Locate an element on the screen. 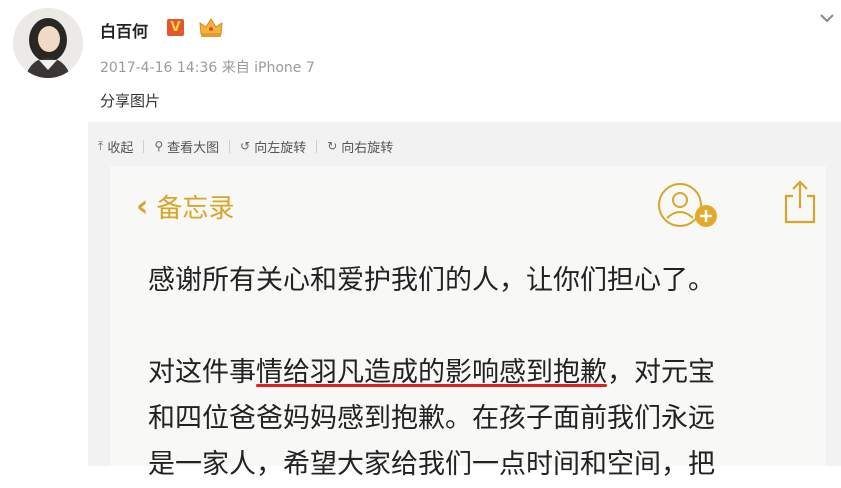 The width and height of the screenshot is (841, 488). rotate-left-icon: ↺ is located at coordinates (245, 146).